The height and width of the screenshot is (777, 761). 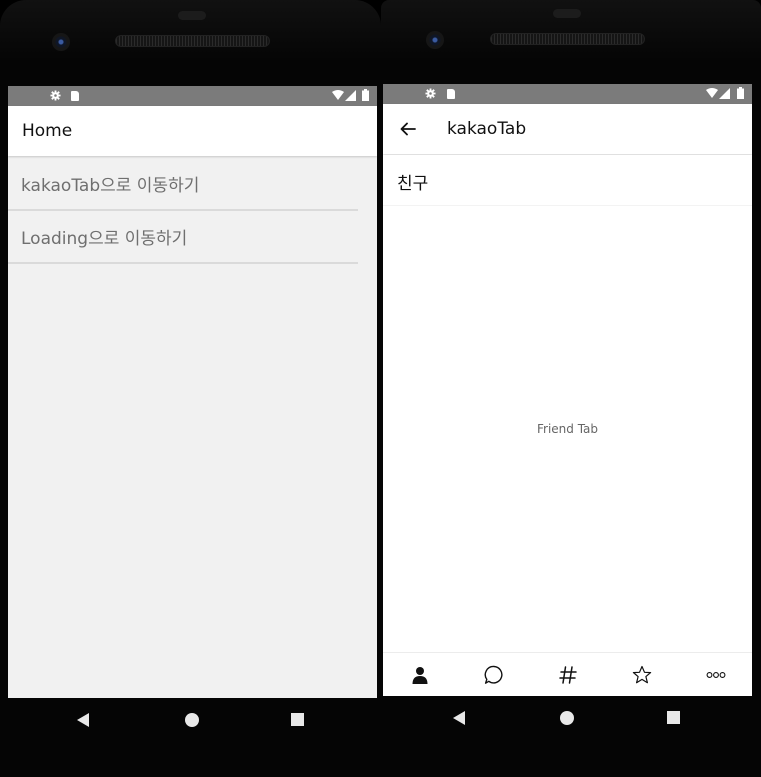 I want to click on tab-friends, so click(x=420, y=674).